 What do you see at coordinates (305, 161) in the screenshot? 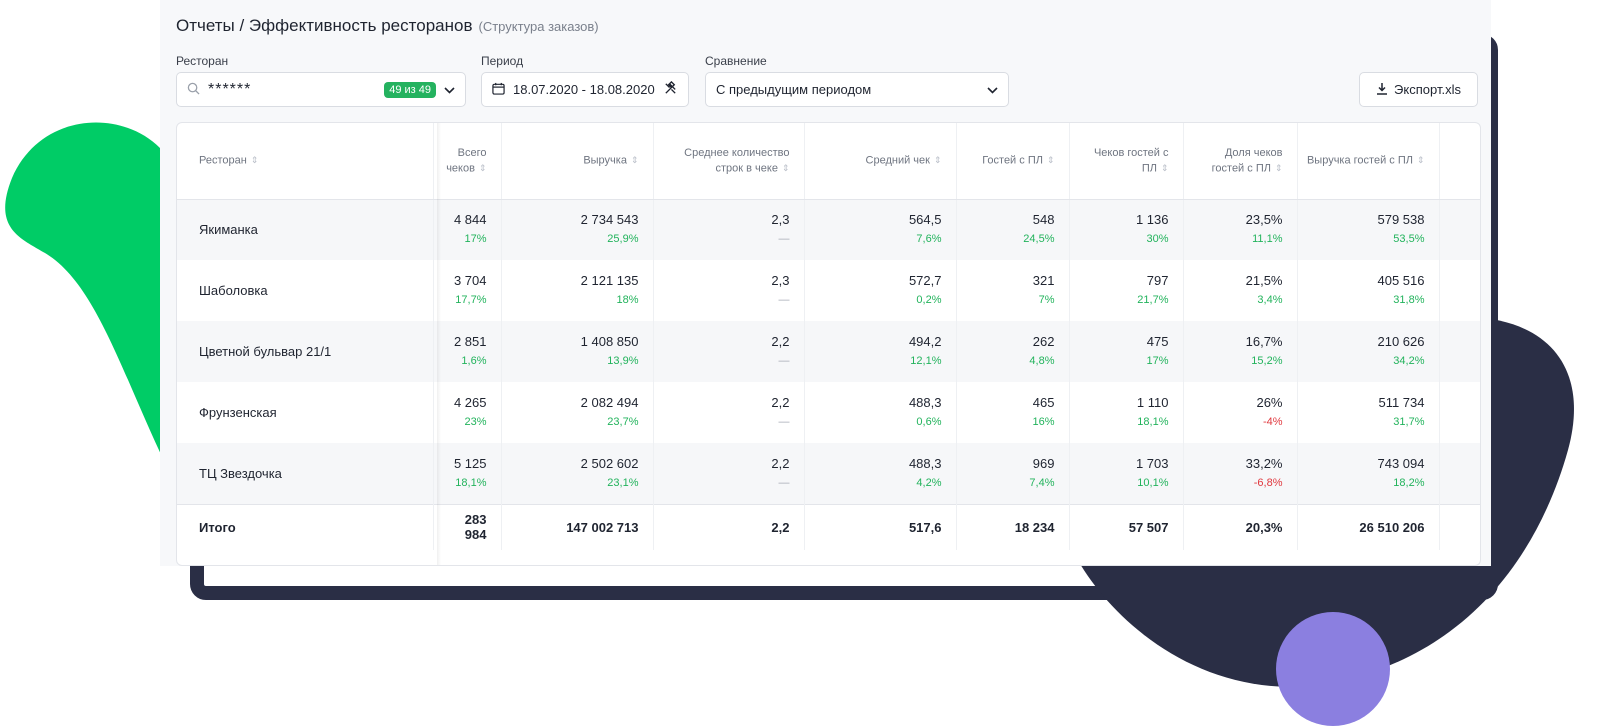
I see `column-header: Ресторан ⇕` at bounding box center [305, 161].